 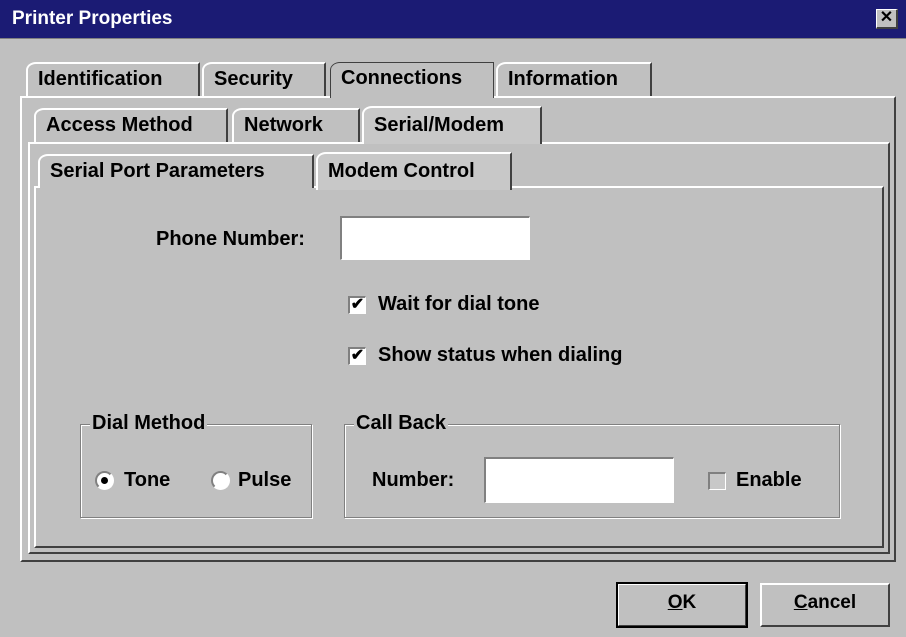 What do you see at coordinates (113, 79) in the screenshot?
I see `tab-identification: Identification` at bounding box center [113, 79].